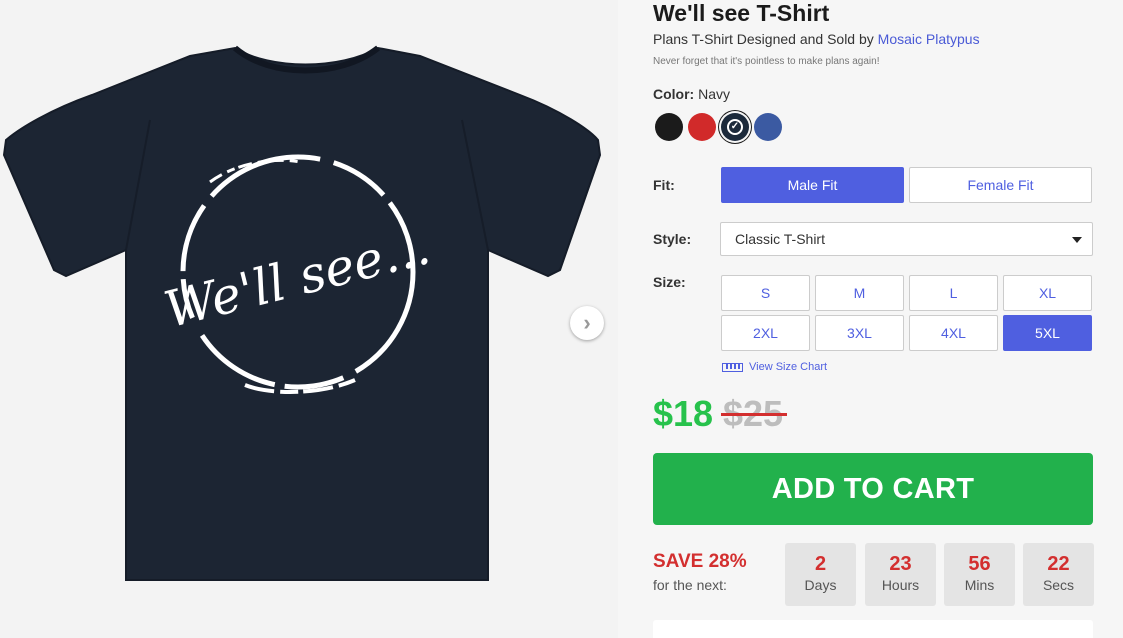 The image size is (1123, 638). Describe the element at coordinates (669, 127) in the screenshot. I see `color-swatch-black` at that location.